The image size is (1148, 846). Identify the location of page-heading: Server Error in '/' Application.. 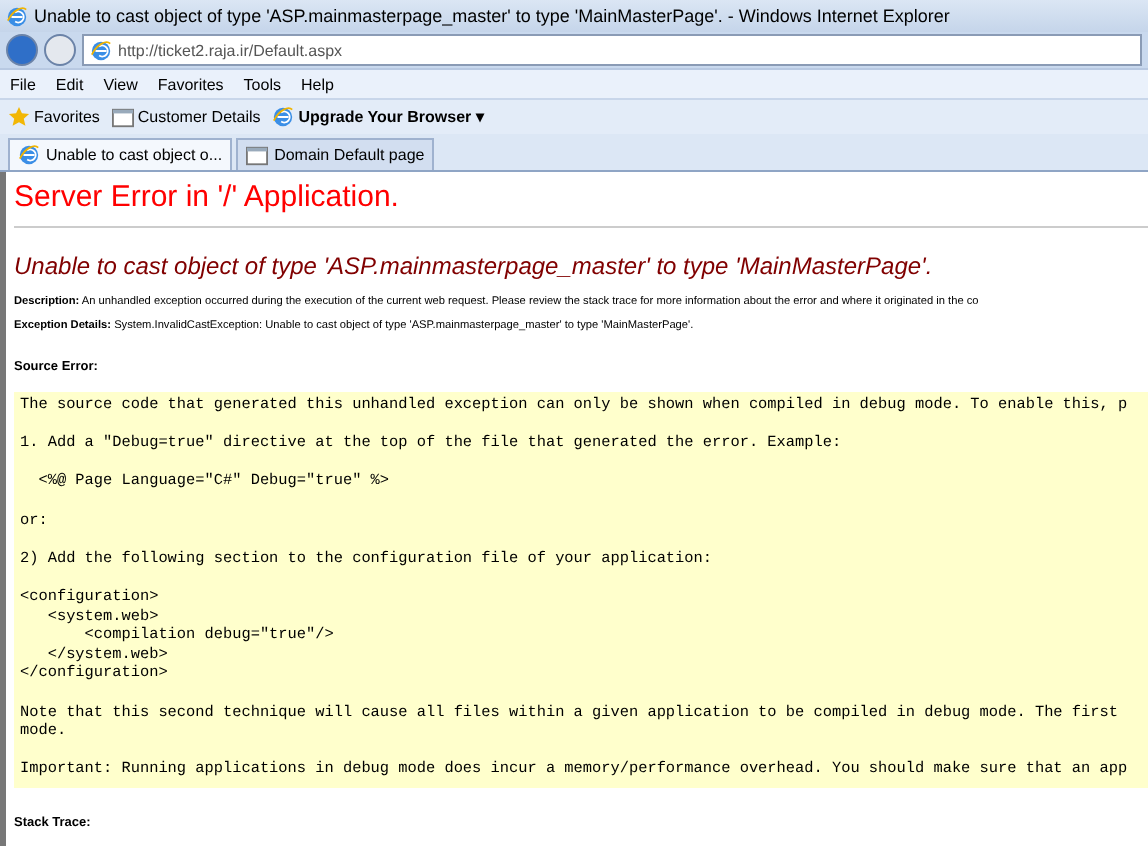
(581, 204).